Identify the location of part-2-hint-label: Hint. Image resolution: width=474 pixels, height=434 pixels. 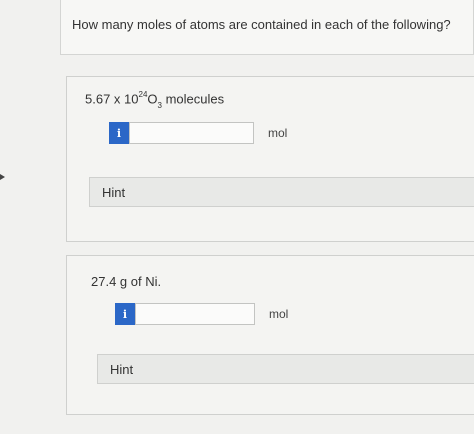
(122, 369).